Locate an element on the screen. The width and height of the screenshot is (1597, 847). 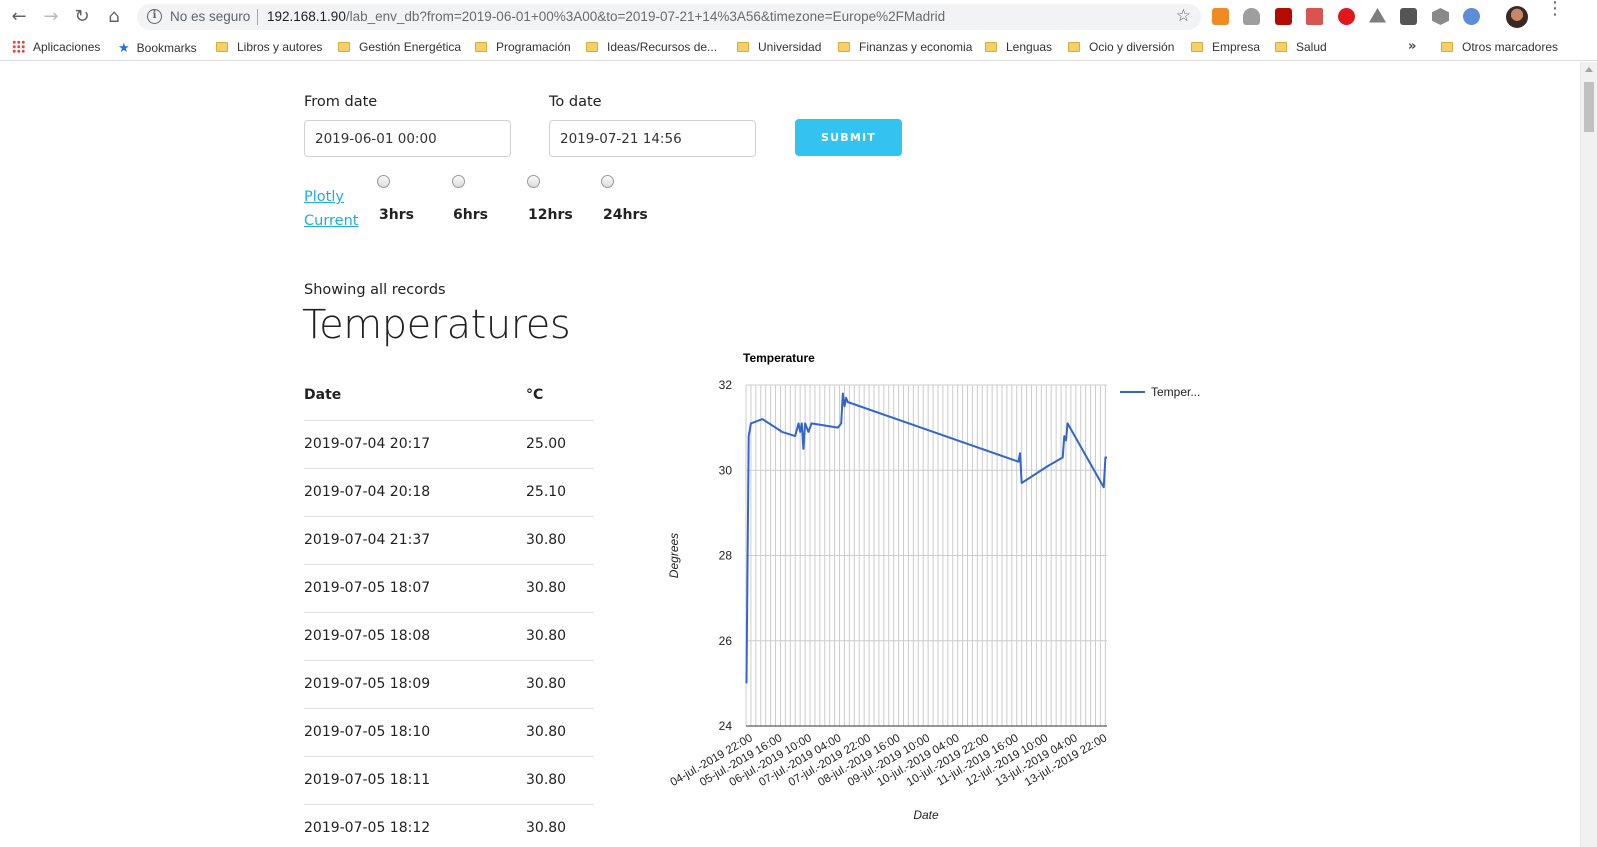
page-scrollbar is located at coordinates (1588, 454).